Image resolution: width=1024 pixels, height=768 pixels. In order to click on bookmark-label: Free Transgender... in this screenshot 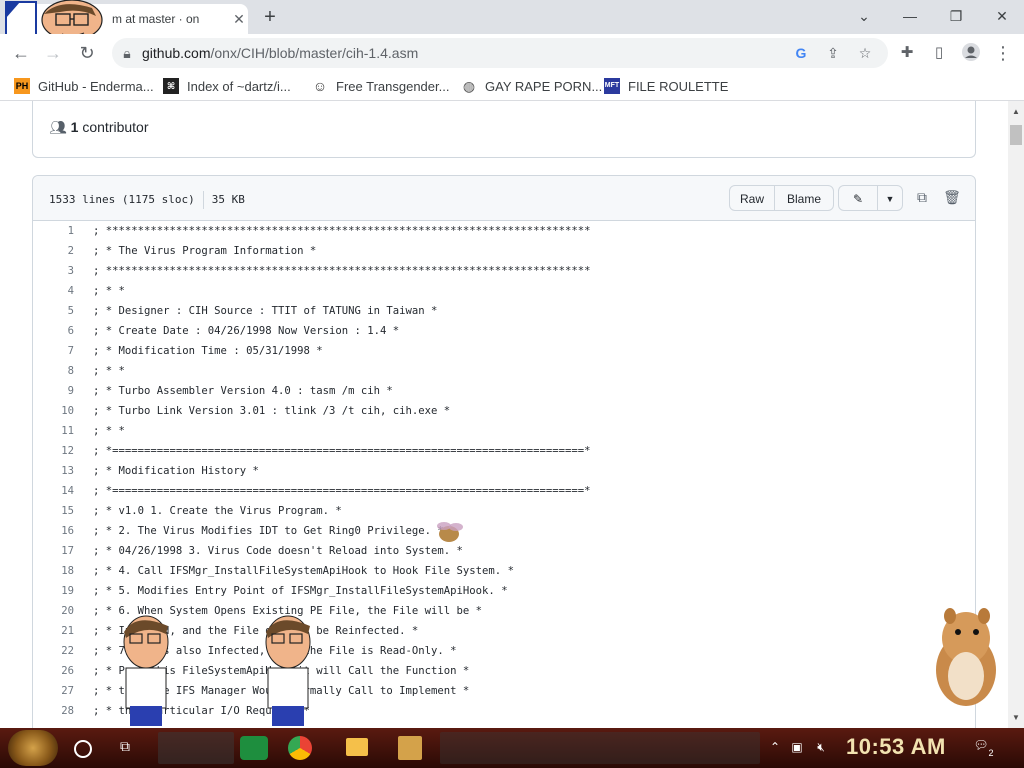, I will do `click(393, 86)`.